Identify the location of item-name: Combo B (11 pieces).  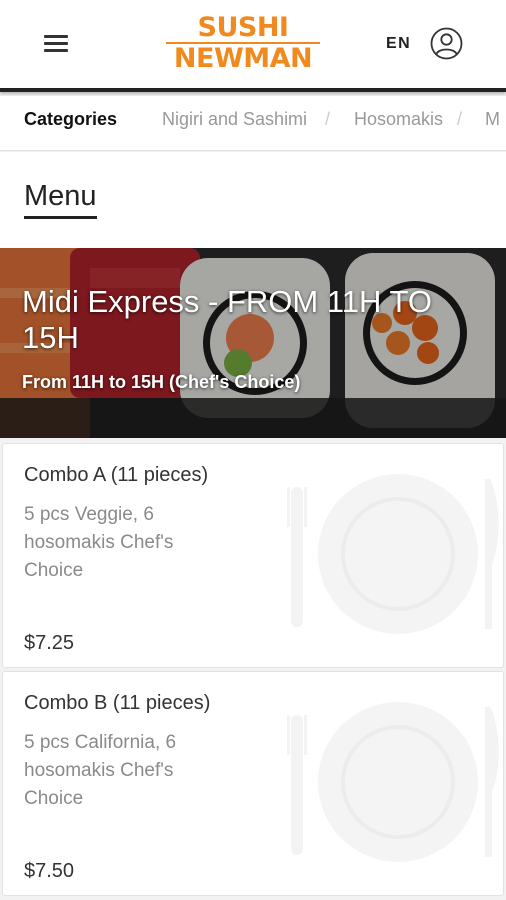
(117, 703).